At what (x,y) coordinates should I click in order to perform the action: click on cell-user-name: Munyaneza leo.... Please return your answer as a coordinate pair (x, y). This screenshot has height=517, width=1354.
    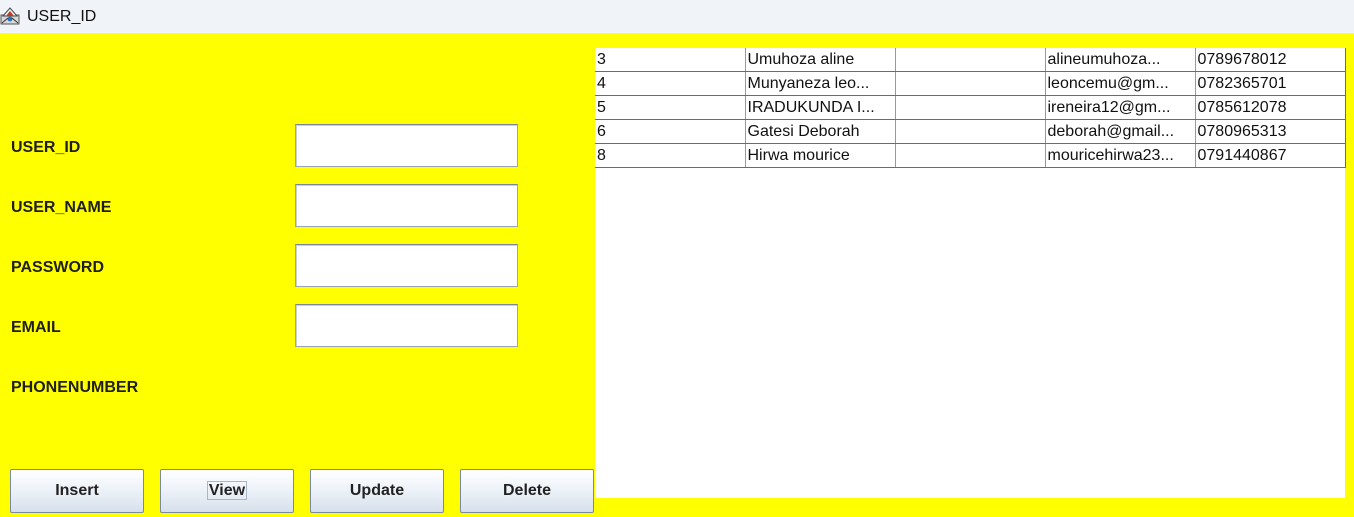
    Looking at the image, I should click on (820, 83).